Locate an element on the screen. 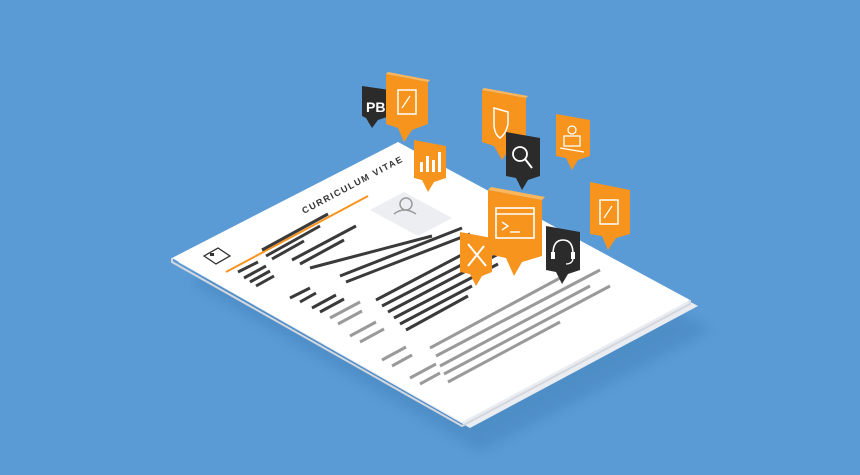 Image resolution: width=860 pixels, height=475 pixels. pb-logo-icon: PB is located at coordinates (376, 107).